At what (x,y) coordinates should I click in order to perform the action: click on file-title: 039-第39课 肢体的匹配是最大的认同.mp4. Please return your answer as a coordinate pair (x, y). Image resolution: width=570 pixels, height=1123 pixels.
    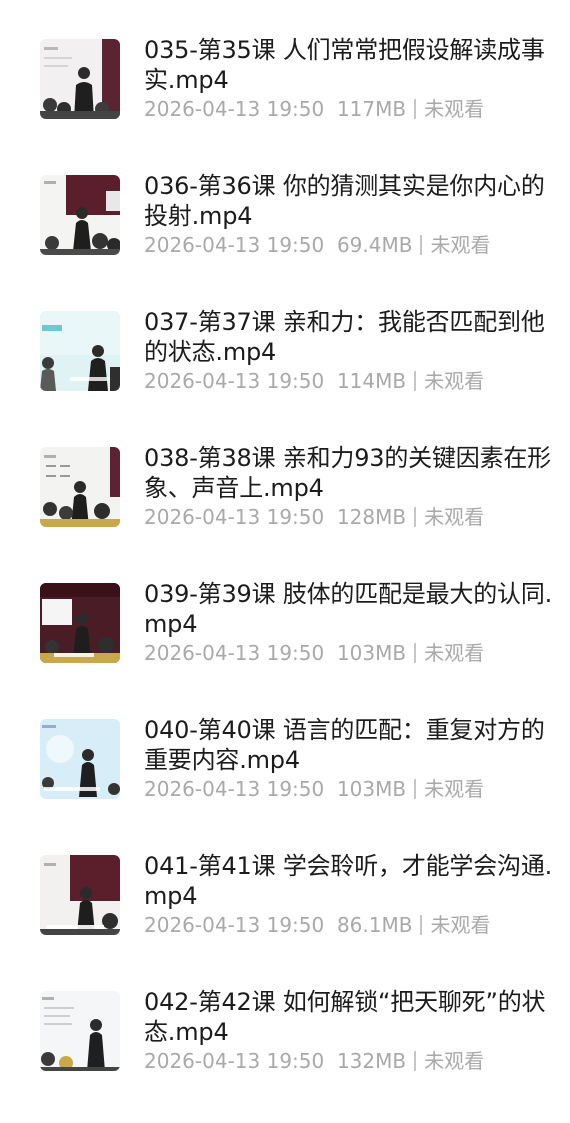
    Looking at the image, I should click on (348, 609).